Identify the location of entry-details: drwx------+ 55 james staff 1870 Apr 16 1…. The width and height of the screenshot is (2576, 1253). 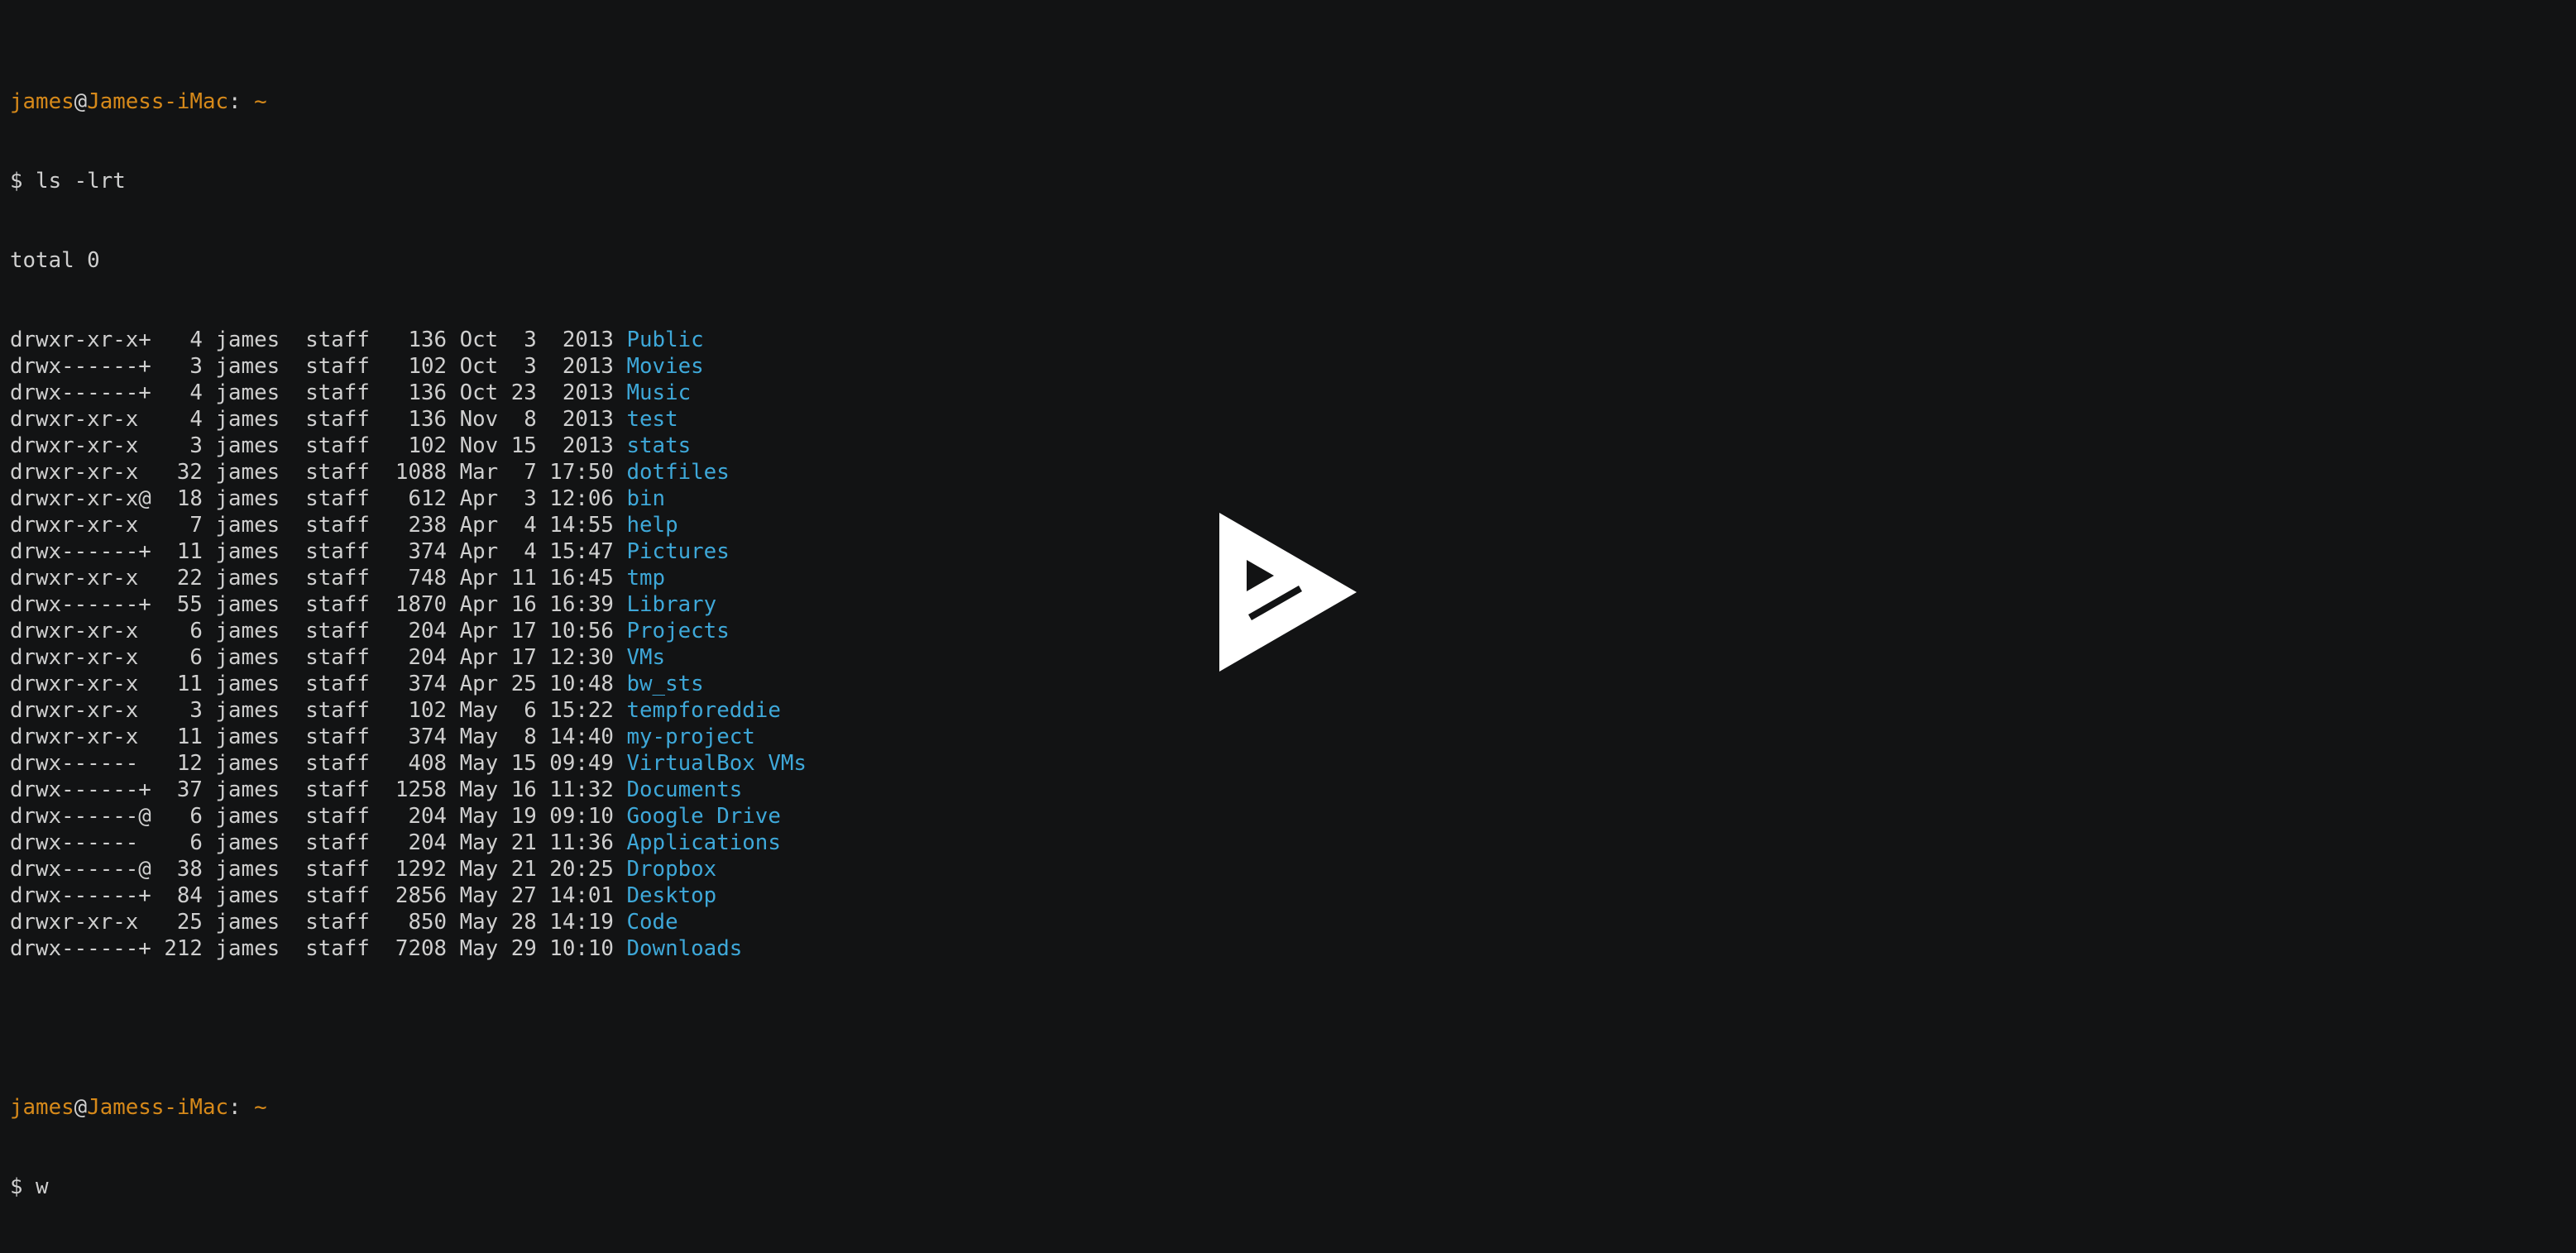
(318, 605).